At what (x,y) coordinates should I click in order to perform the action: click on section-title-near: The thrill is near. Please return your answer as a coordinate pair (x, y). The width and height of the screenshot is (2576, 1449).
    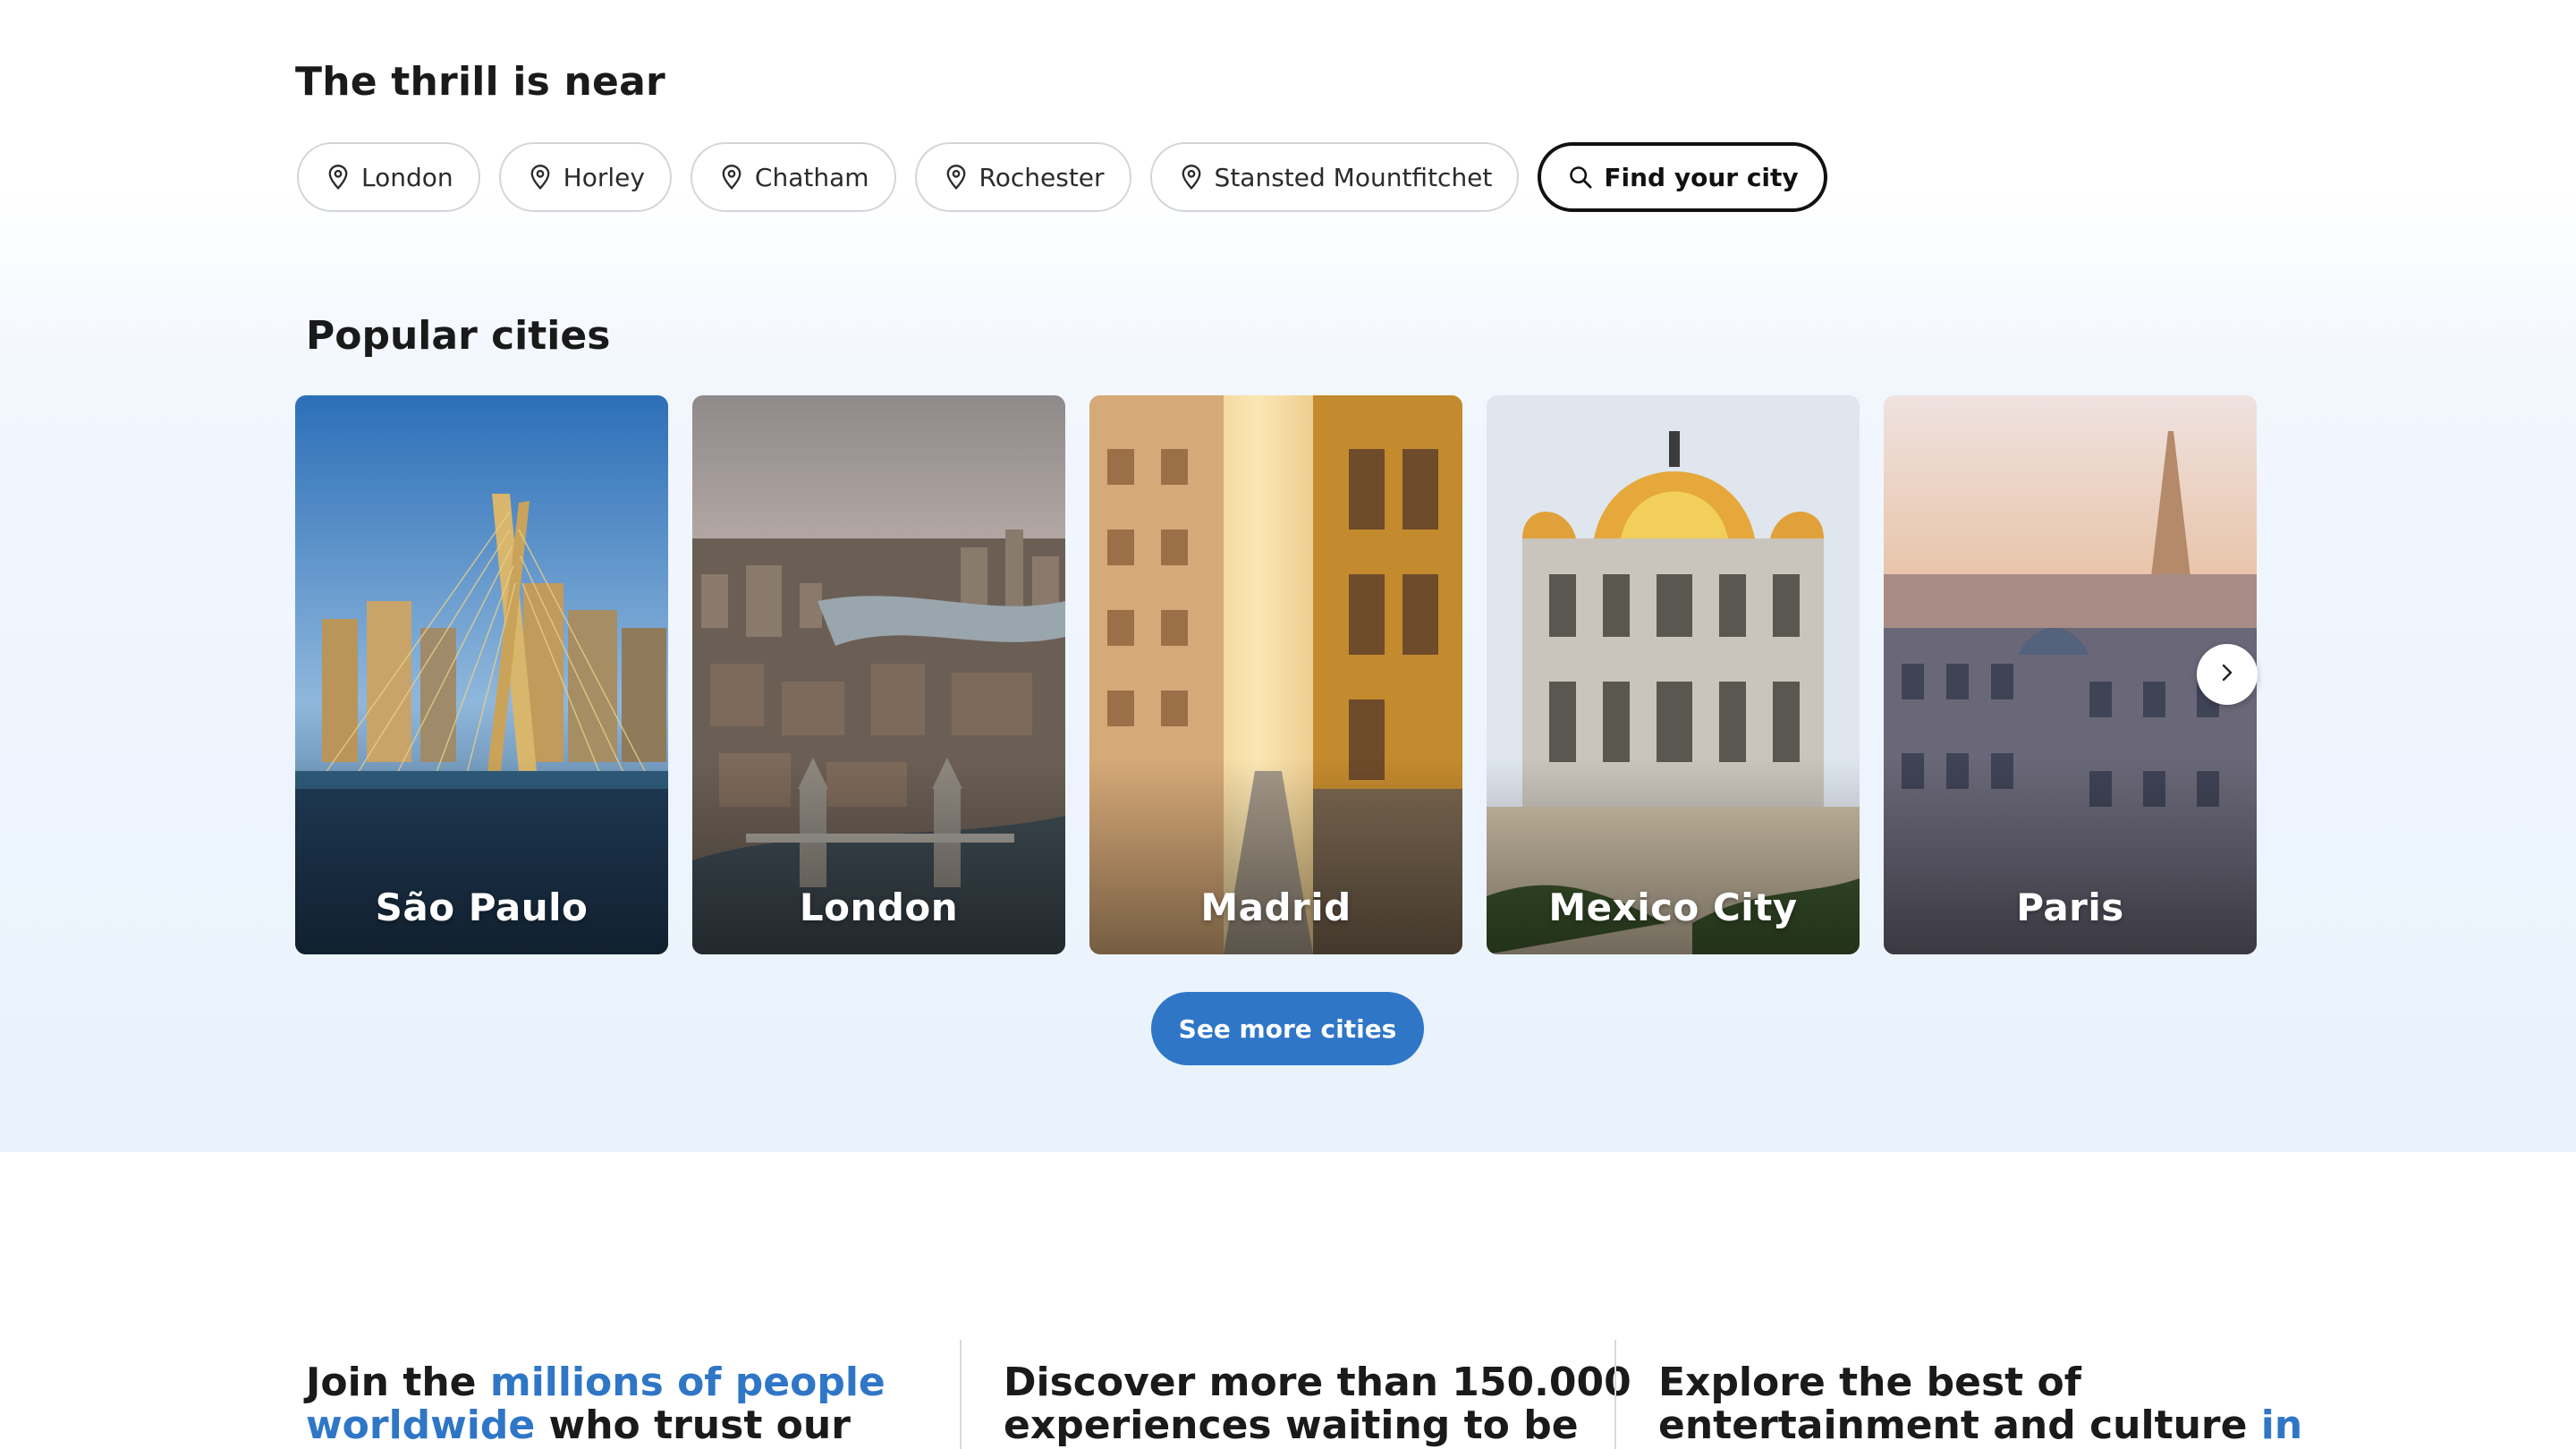
    Looking at the image, I should click on (480, 82).